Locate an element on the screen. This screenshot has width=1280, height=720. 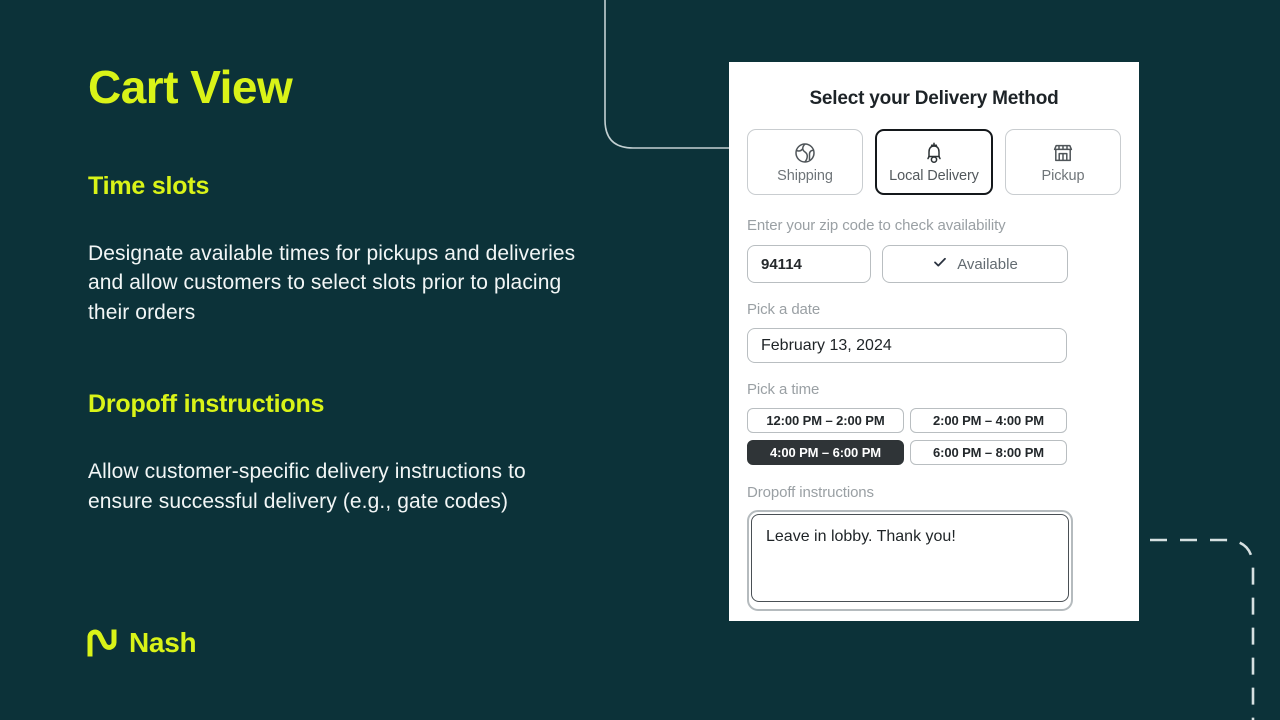
dropoff-instructions-label: Dropoff instructions is located at coordinates (810, 492).